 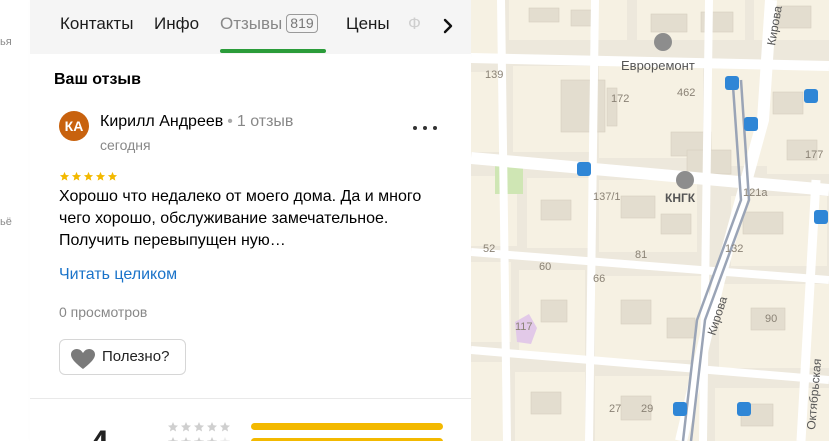 I want to click on views-count: 0 просмотров, so click(x=103, y=312).